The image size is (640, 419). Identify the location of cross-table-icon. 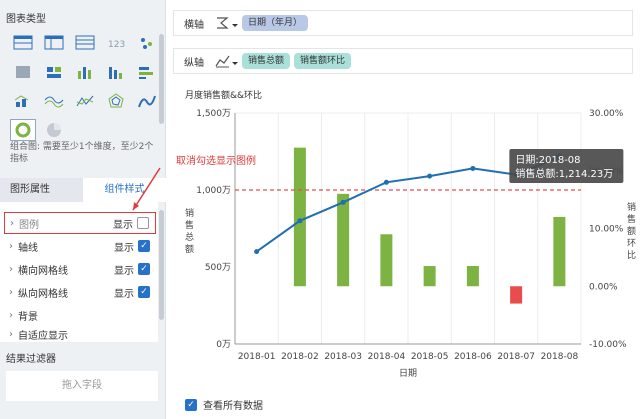
(54, 43).